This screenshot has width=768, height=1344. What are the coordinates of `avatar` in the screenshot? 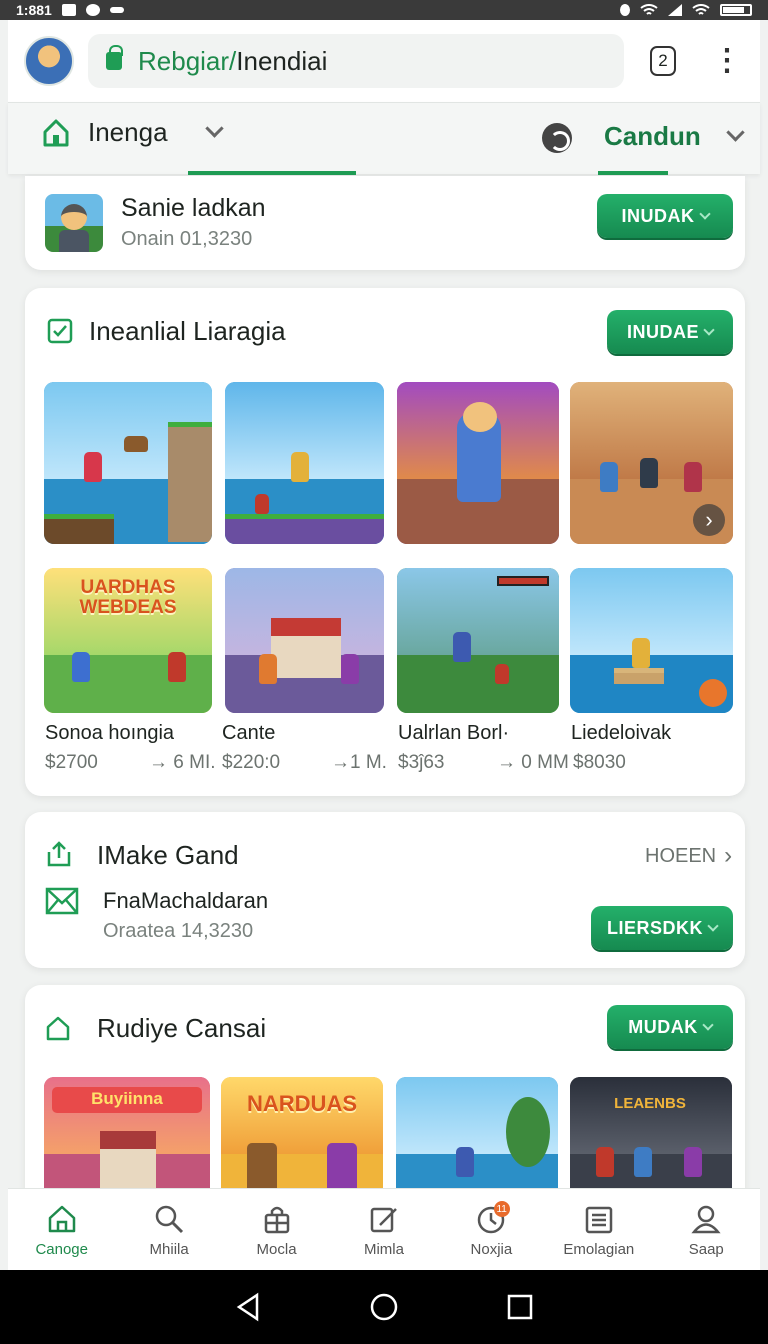 It's located at (49, 61).